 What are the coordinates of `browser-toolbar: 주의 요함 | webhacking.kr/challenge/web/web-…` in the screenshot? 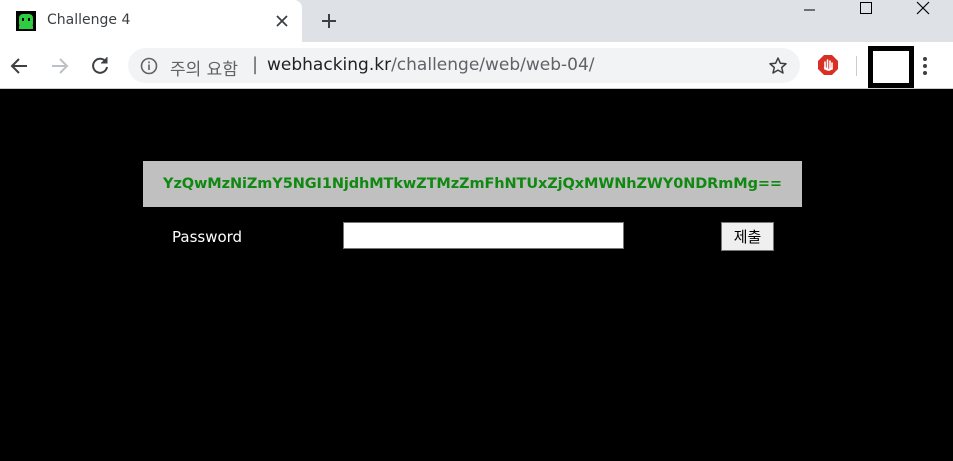 It's located at (476, 65).